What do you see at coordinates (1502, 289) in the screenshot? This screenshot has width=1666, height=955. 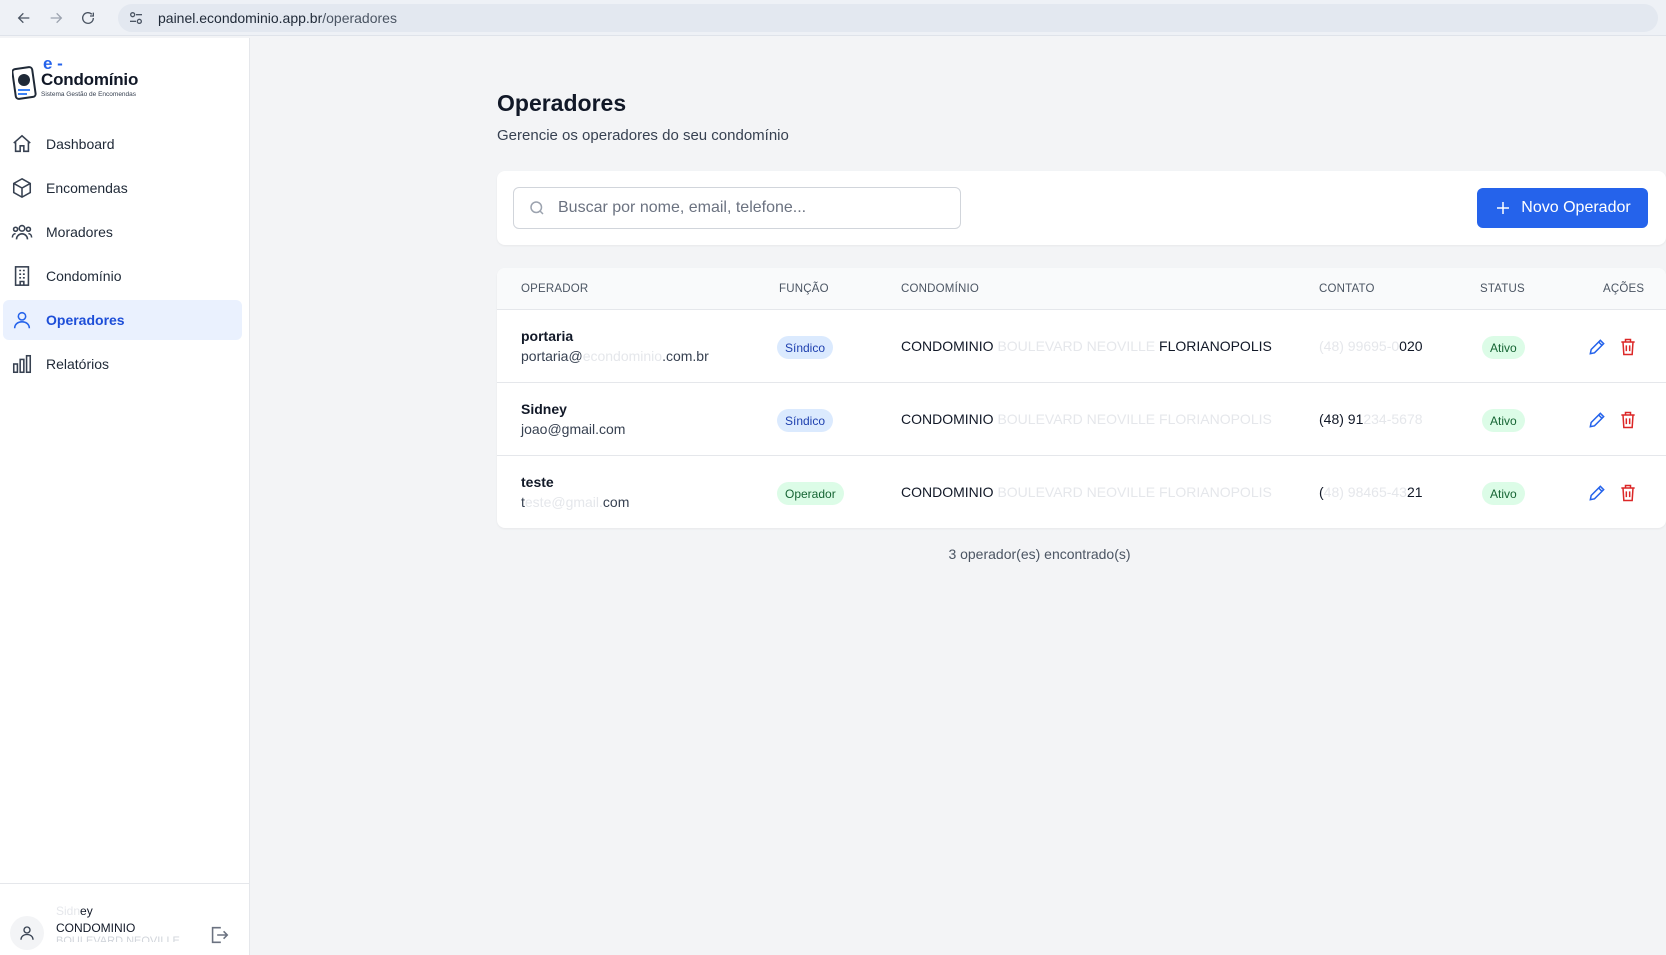 I see `column-header-status: STATUS` at bounding box center [1502, 289].